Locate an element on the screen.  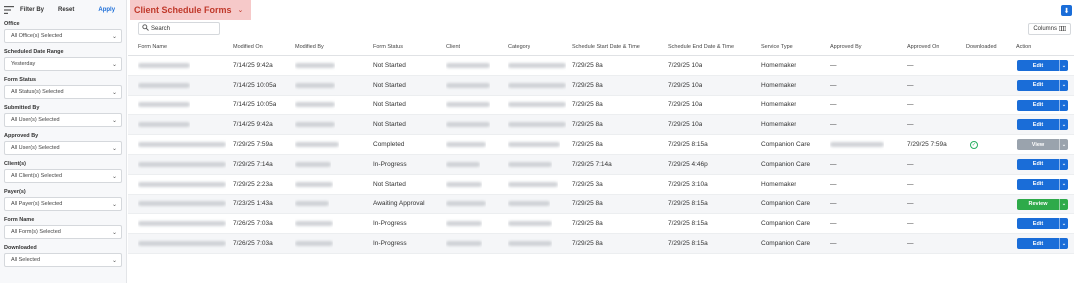
action-view-button: View ⌄ is located at coordinates (1042, 145).